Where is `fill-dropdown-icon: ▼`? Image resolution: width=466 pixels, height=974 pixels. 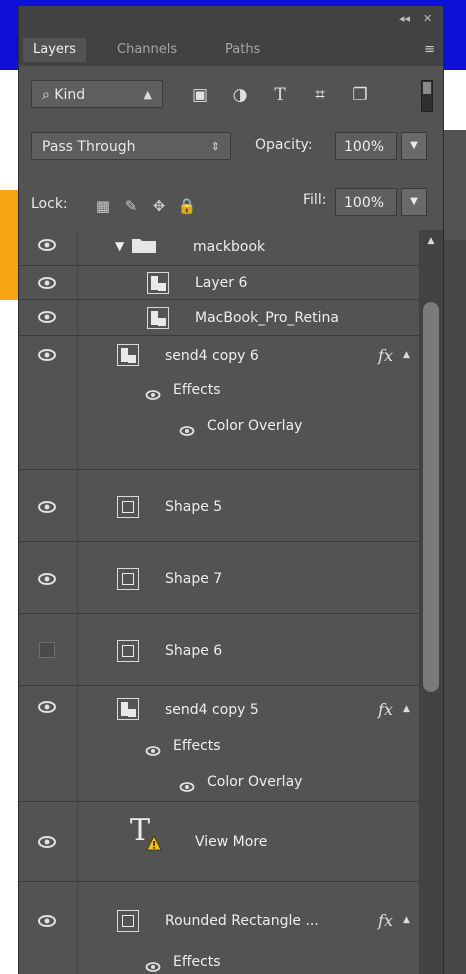
fill-dropdown-icon: ▼ is located at coordinates (414, 202).